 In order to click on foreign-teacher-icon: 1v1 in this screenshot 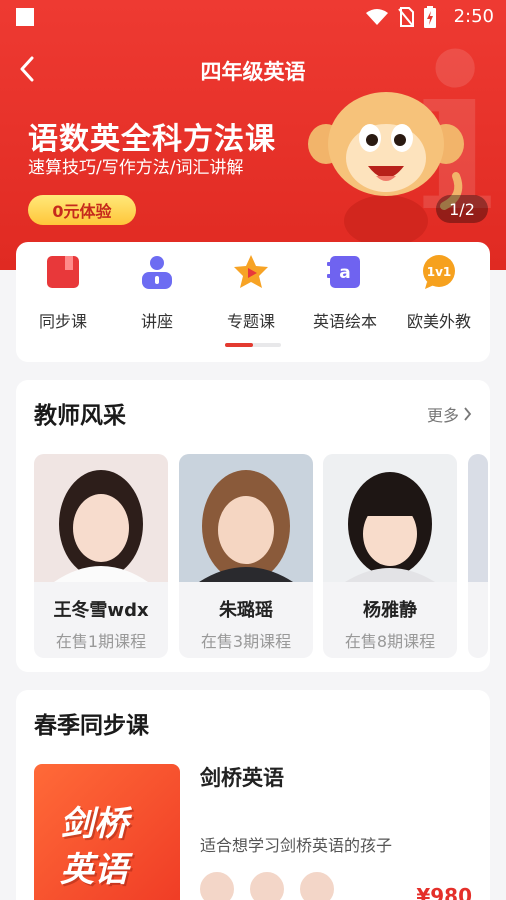, I will do `click(439, 272)`.